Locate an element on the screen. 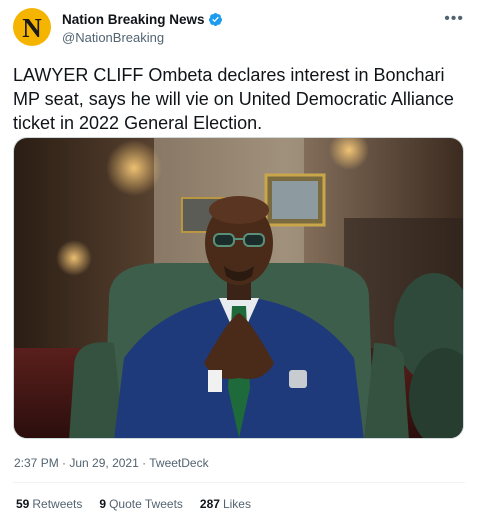 The image size is (478, 515). divider is located at coordinates (239, 482).